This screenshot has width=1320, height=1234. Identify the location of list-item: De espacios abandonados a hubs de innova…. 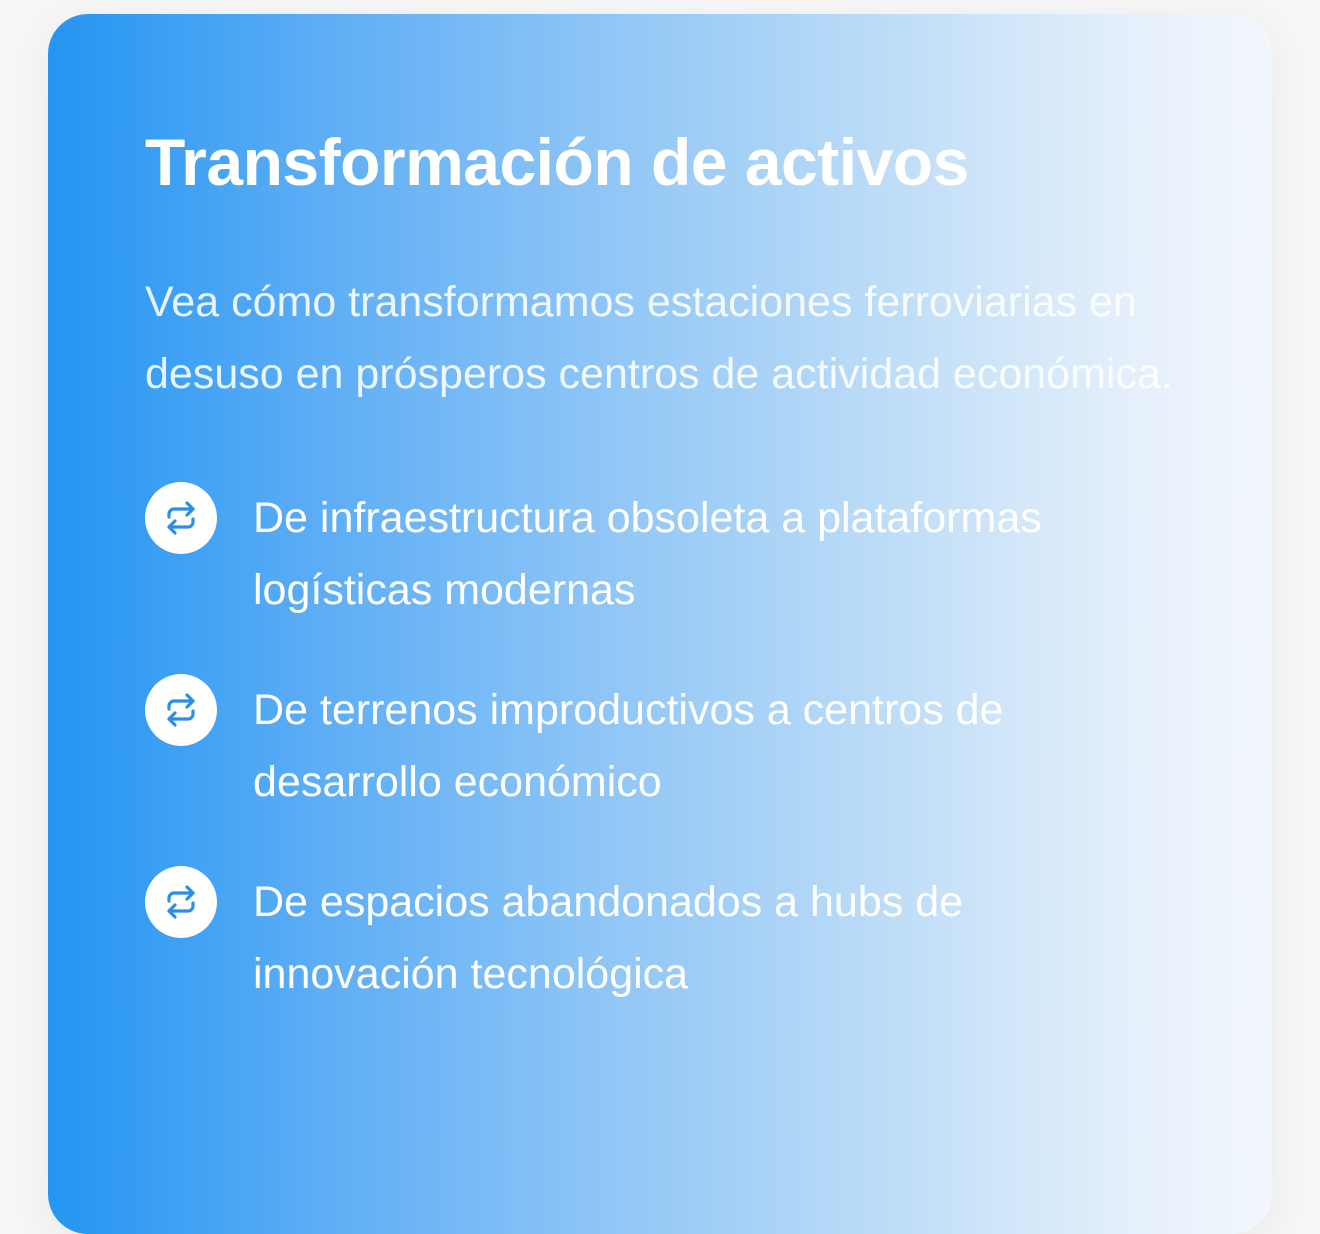
(660, 938).